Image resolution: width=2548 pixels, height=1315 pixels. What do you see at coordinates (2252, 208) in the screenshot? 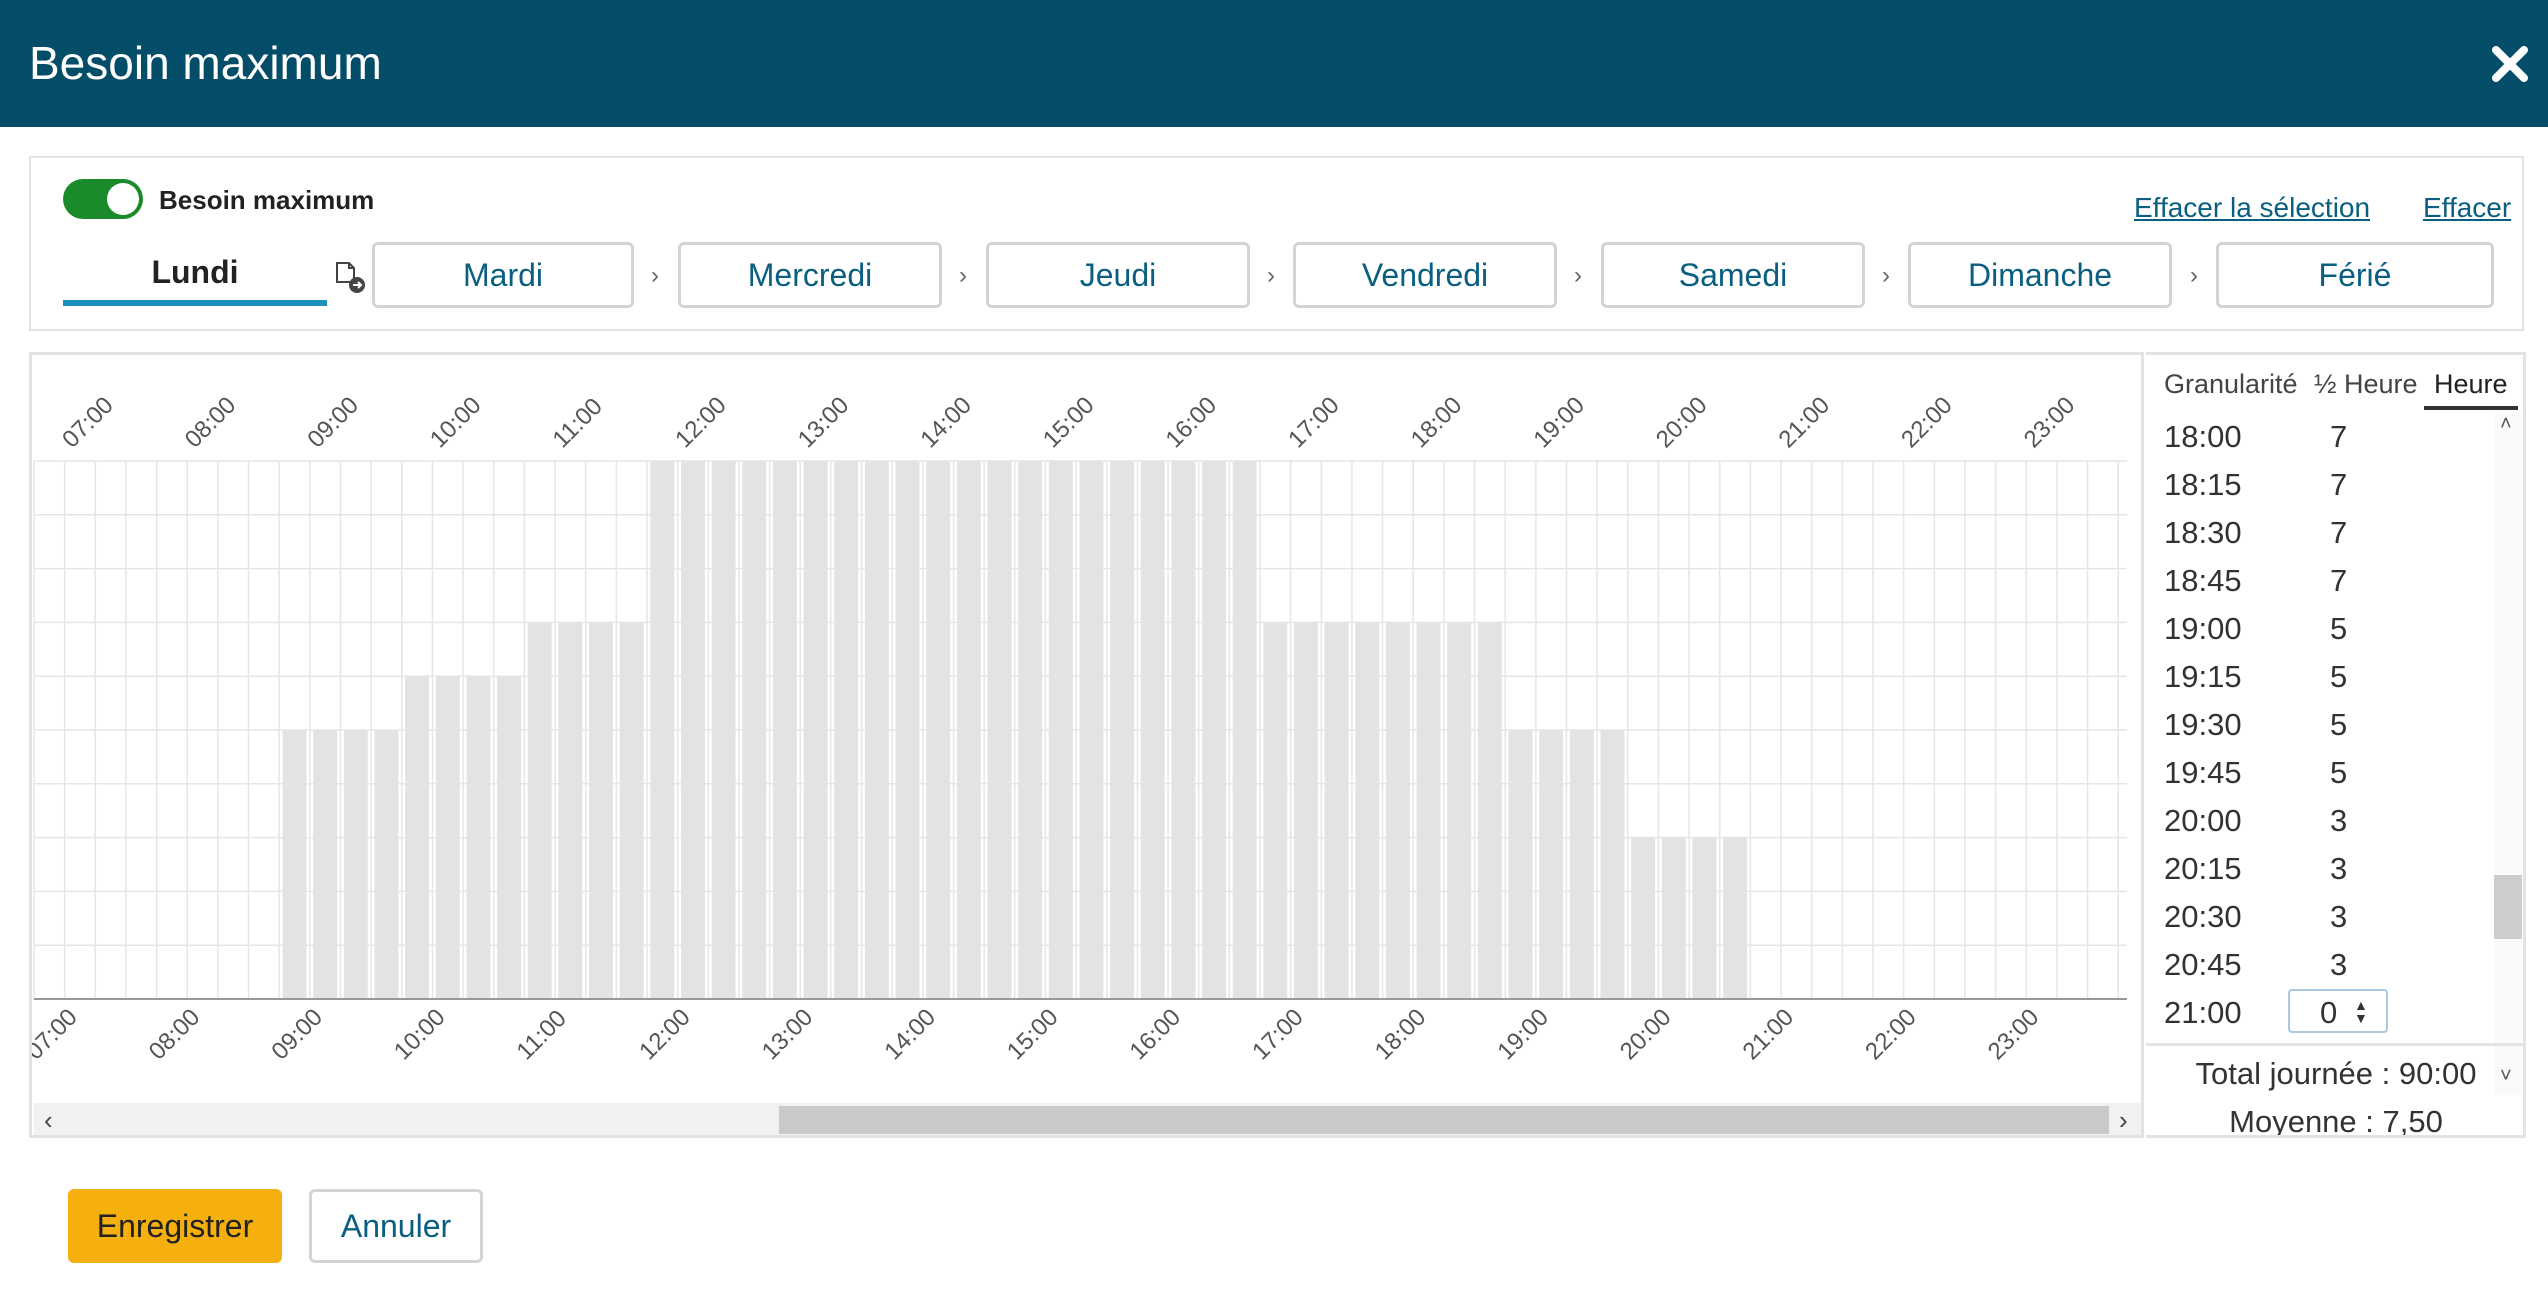
I see `clear-selection-link: Effacer la sélection` at bounding box center [2252, 208].